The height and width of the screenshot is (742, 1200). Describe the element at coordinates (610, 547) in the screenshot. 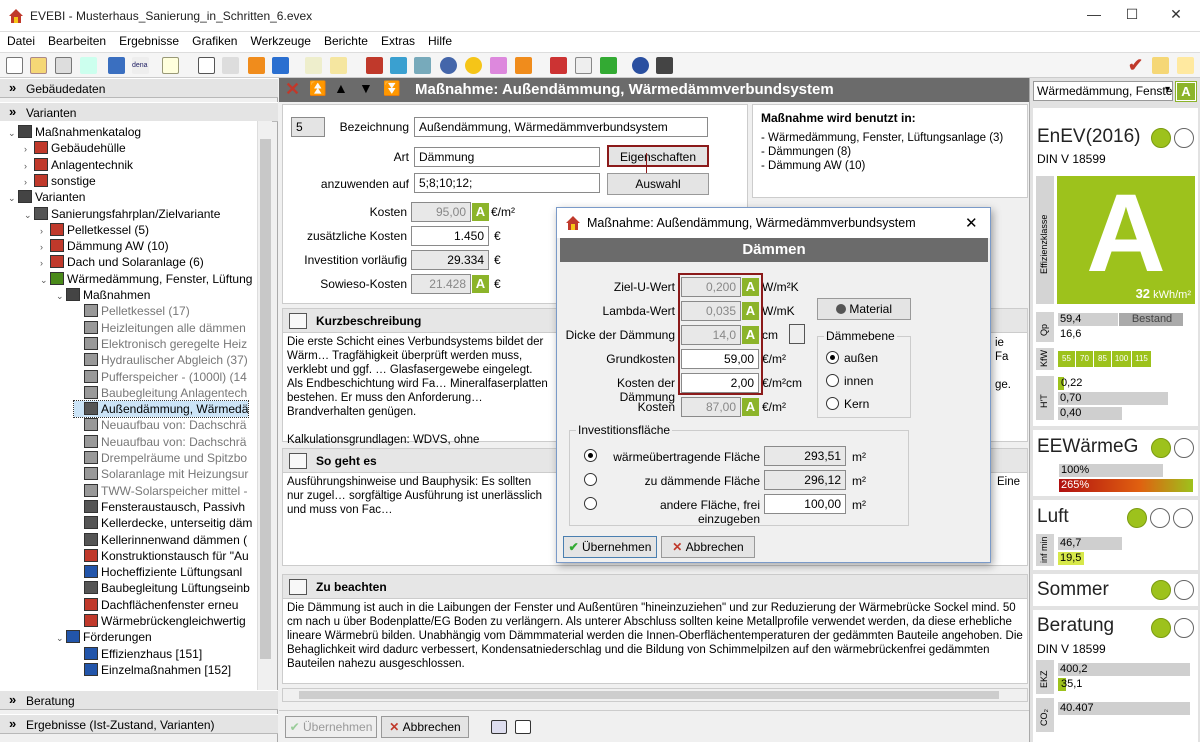

I see `dialog-uebernehmen-button: ✔ Übernehmen` at that location.